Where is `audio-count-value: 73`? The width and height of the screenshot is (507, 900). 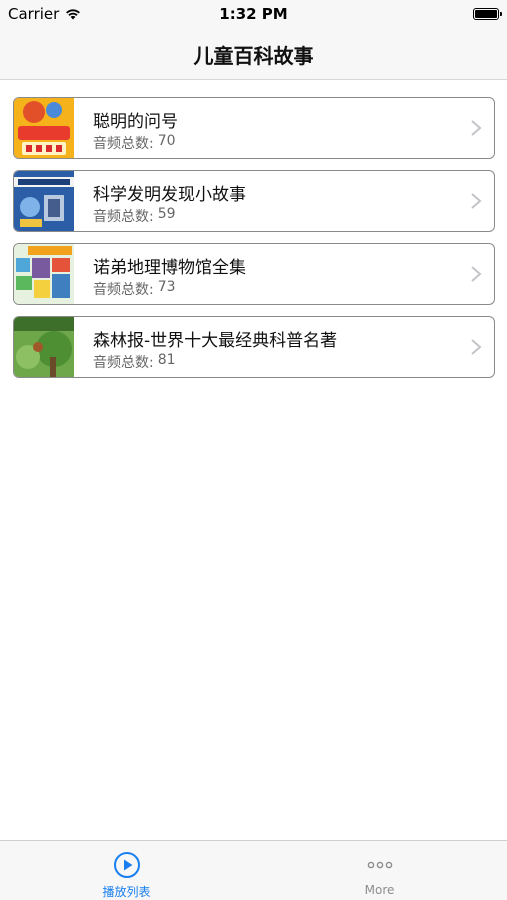 audio-count-value: 73 is located at coordinates (166, 287).